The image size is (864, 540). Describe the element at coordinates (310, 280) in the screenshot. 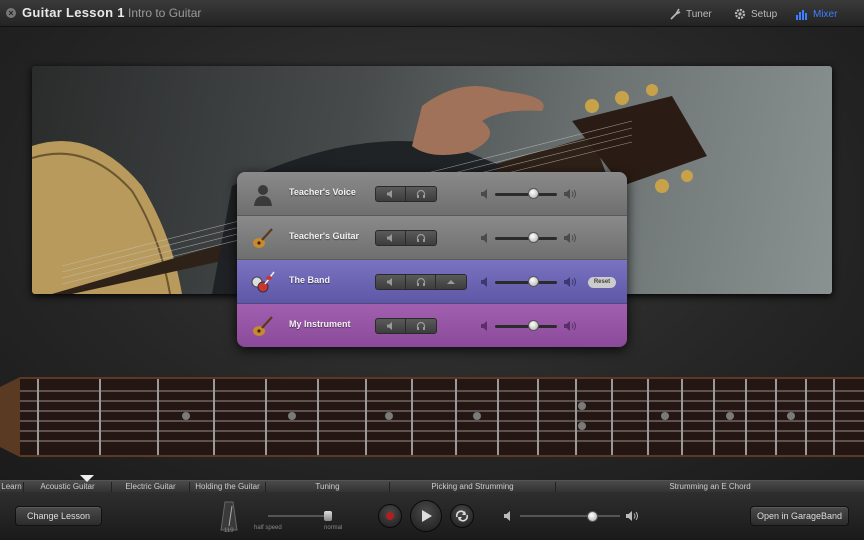

I see `track-name: The Band` at that location.